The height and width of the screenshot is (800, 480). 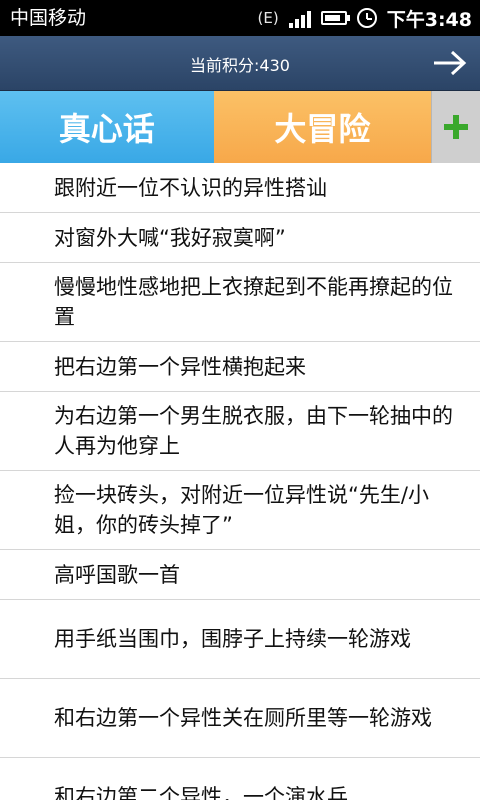 I want to click on plus-icon, so click(x=456, y=127).